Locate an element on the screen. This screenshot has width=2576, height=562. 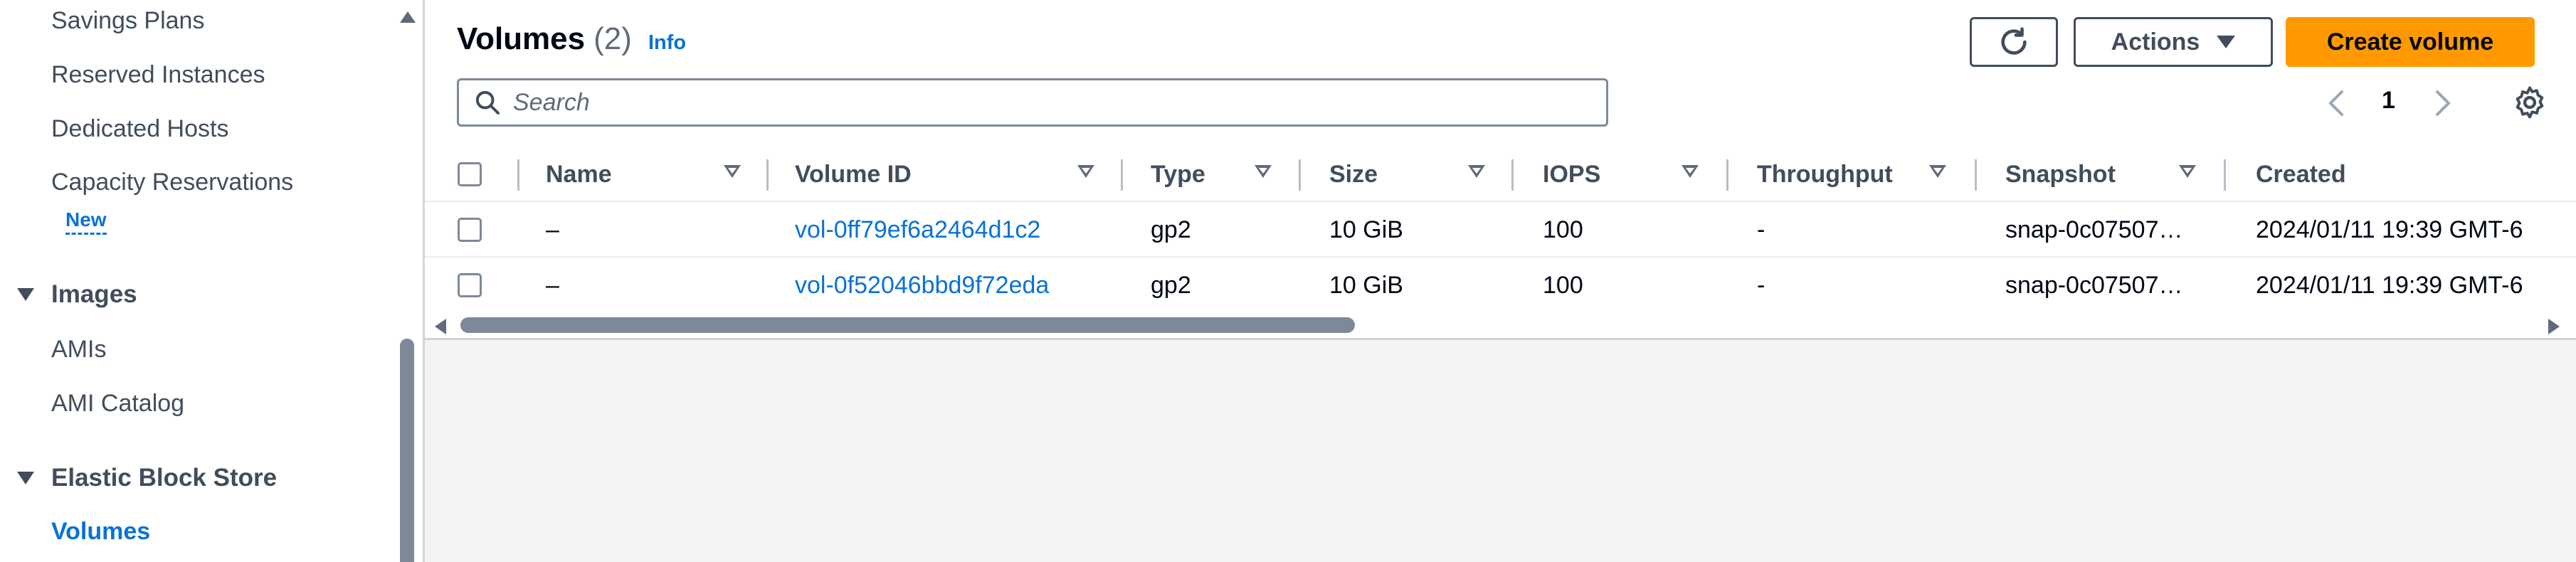
preferences-button is located at coordinates (2529, 102).